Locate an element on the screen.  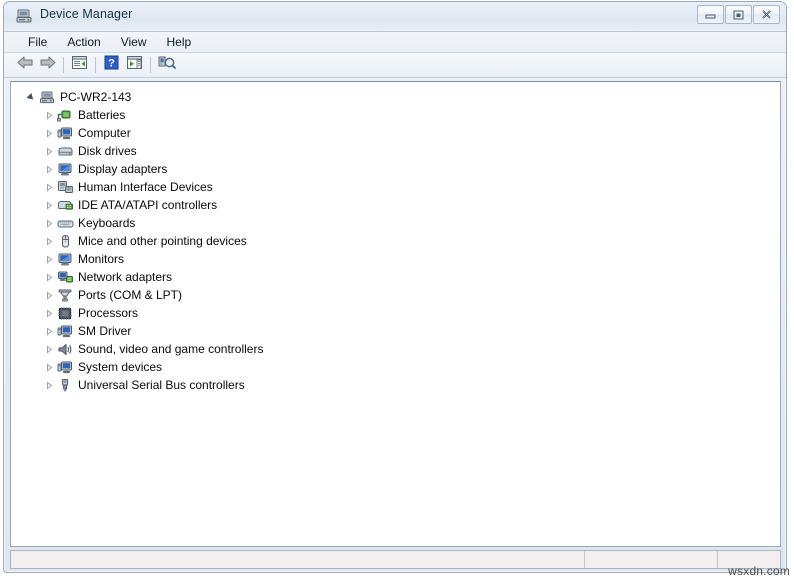
tree-item-monitors: Monitors is located at coordinates (395, 259).